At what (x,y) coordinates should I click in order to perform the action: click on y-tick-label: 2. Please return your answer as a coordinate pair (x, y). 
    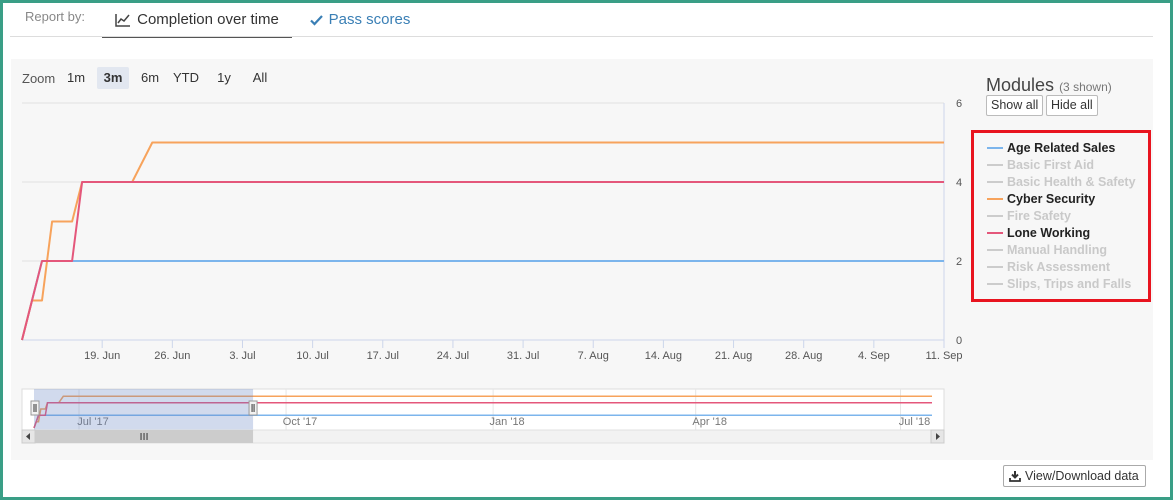
    Looking at the image, I should click on (959, 262).